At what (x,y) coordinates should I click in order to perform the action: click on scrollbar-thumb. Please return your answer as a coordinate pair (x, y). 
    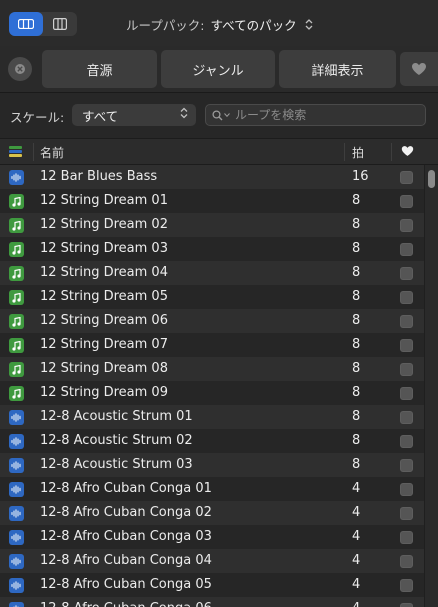
    Looking at the image, I should click on (431, 179).